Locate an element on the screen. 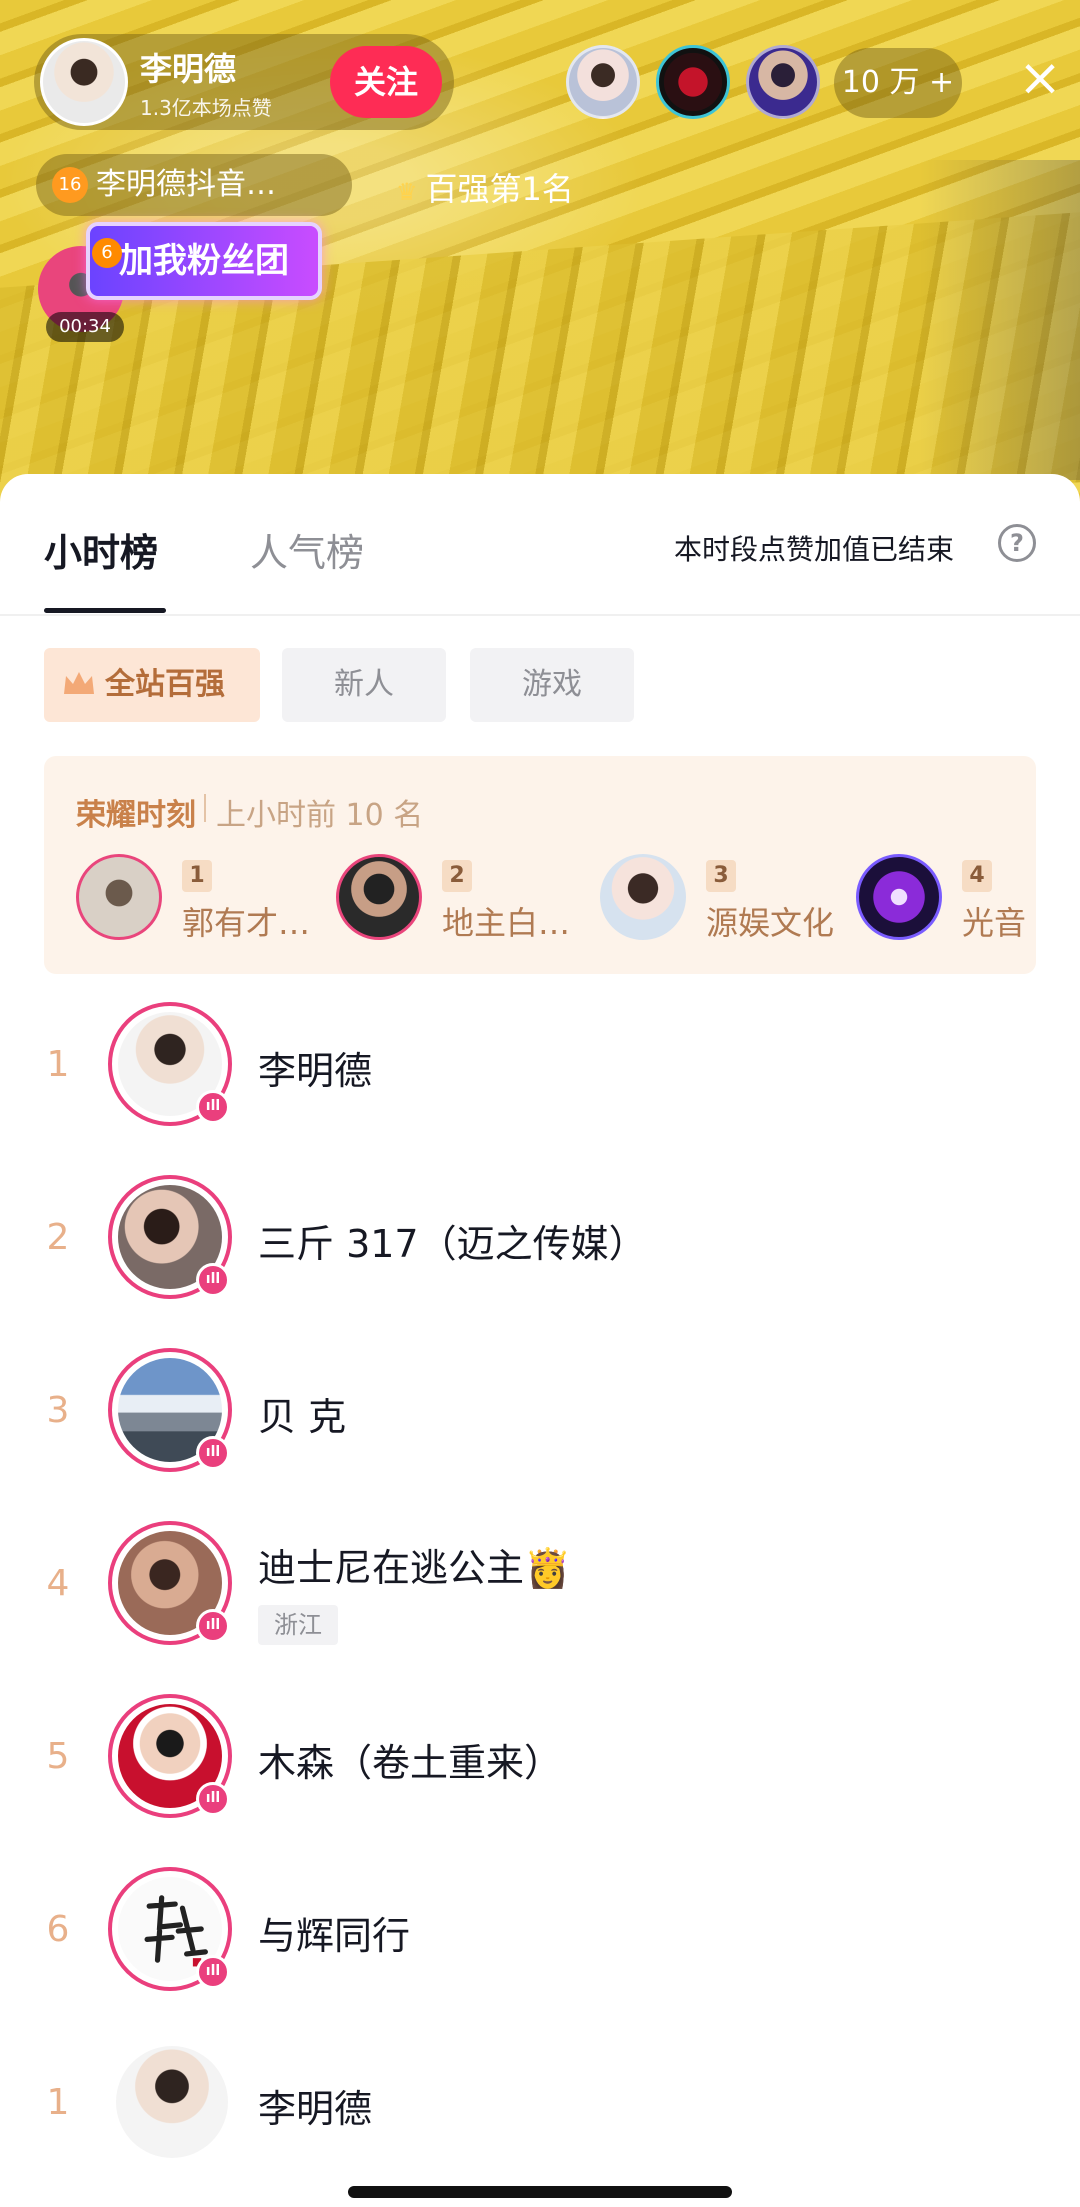  crown-icon is located at coordinates (79, 683).